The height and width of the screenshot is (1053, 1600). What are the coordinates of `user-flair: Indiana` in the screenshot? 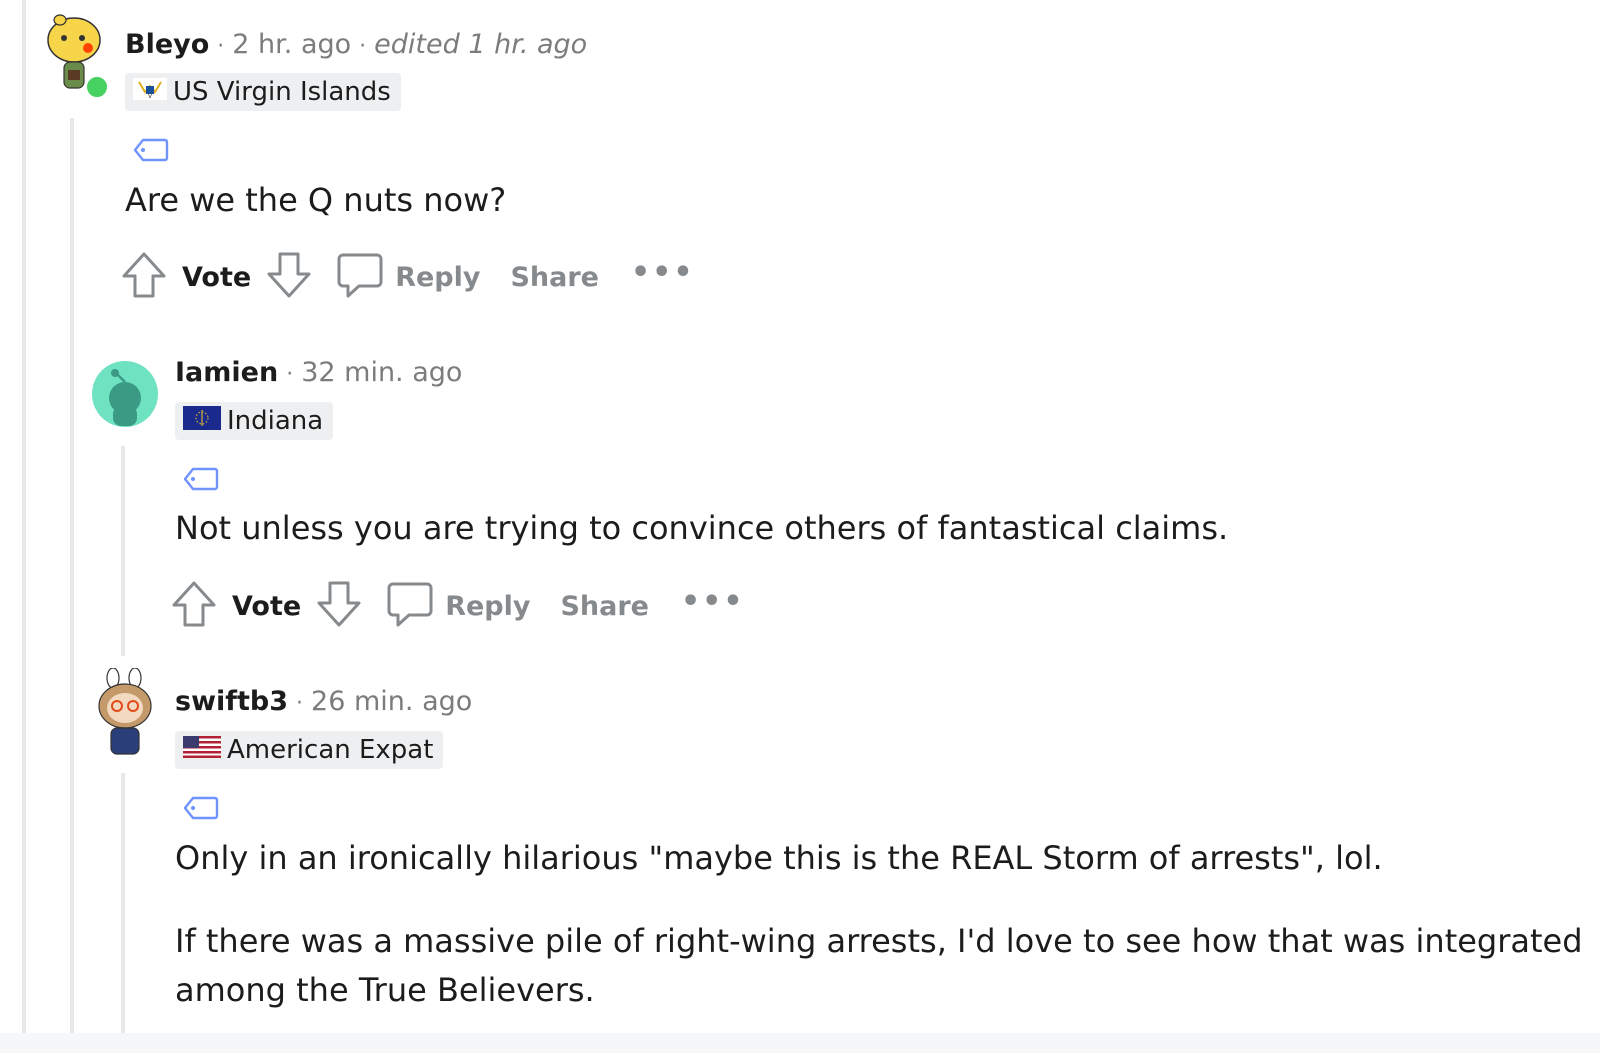 It's located at (254, 421).